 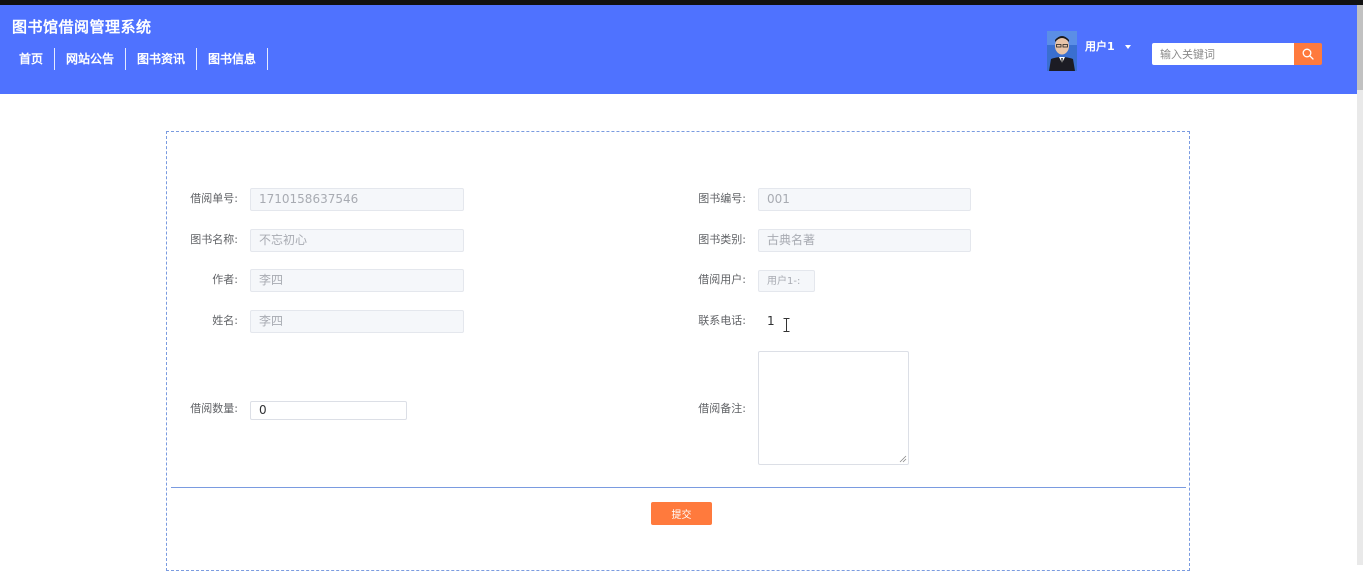 What do you see at coordinates (1360, 47) in the screenshot?
I see `scrollbar-thumb` at bounding box center [1360, 47].